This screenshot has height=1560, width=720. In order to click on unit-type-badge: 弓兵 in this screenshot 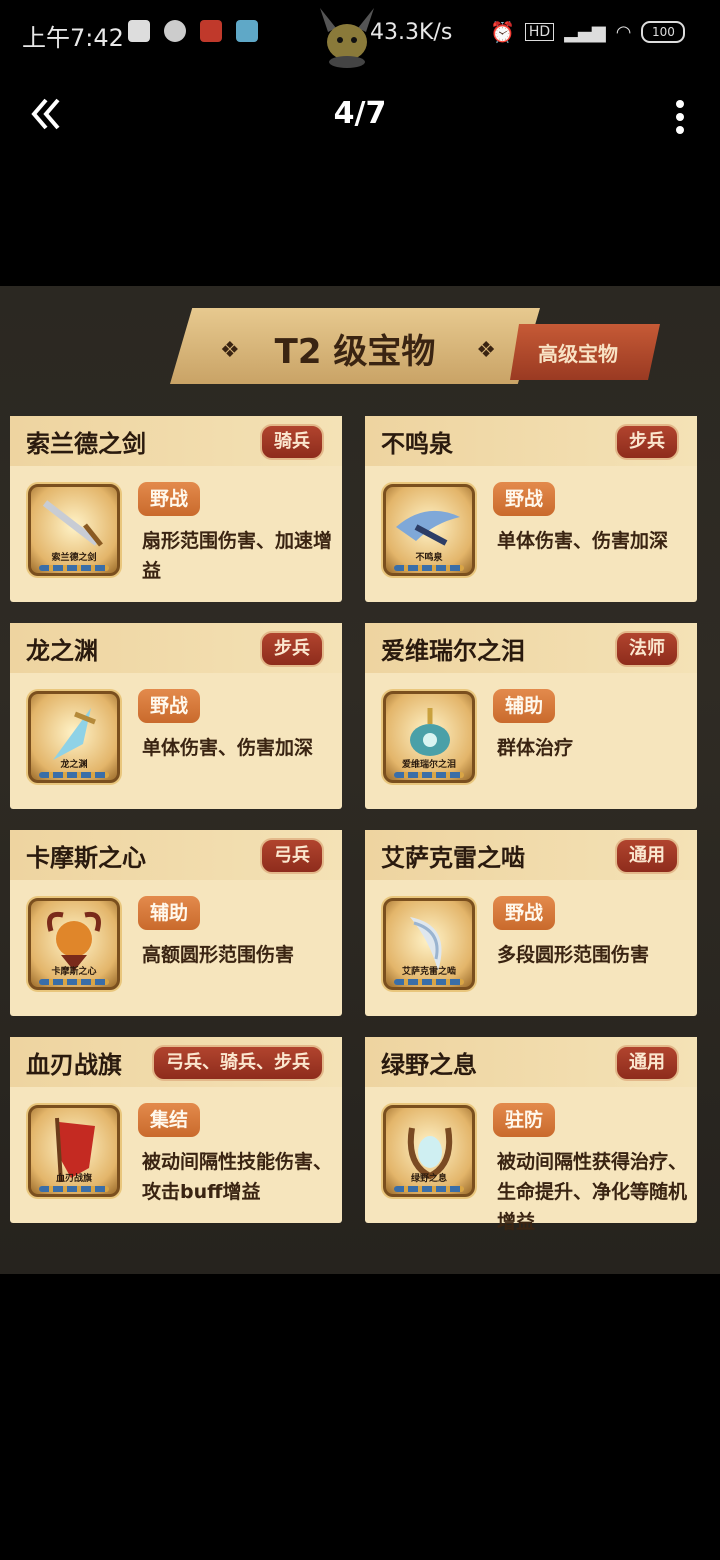, I will do `click(292, 856)`.